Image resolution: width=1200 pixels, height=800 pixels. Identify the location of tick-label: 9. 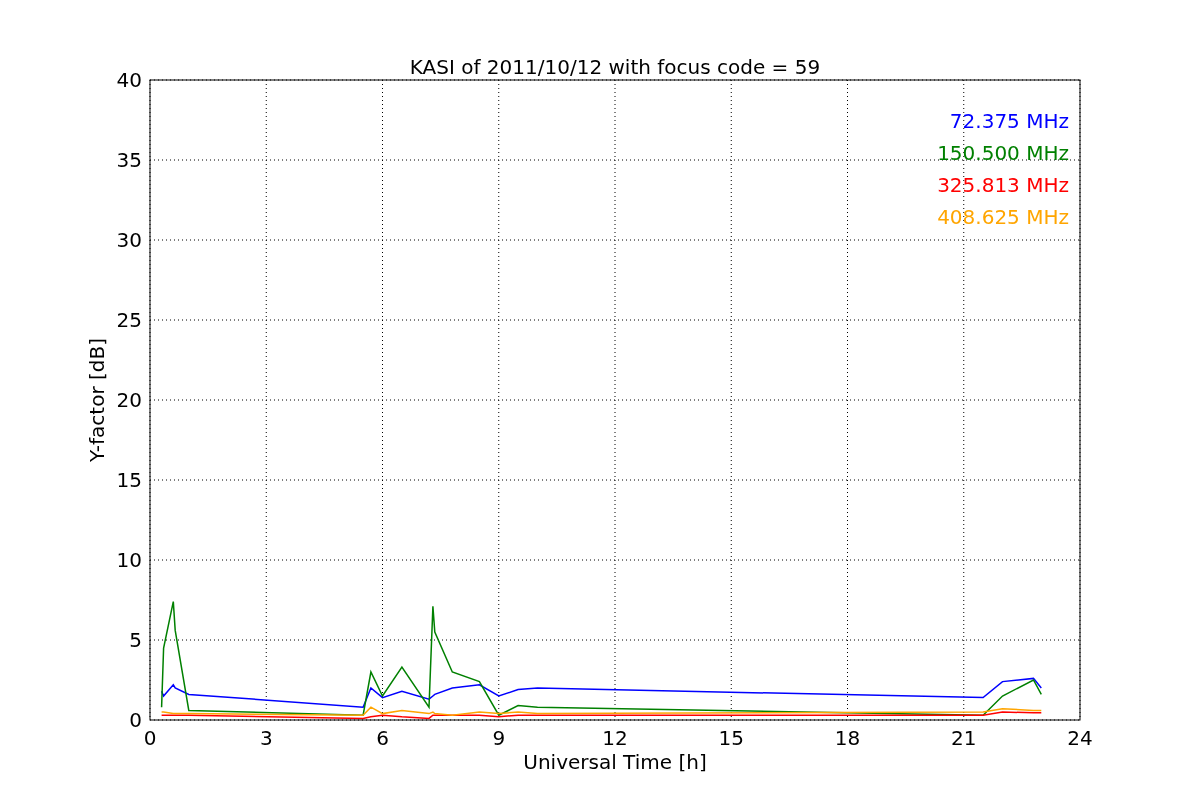
(499, 738).